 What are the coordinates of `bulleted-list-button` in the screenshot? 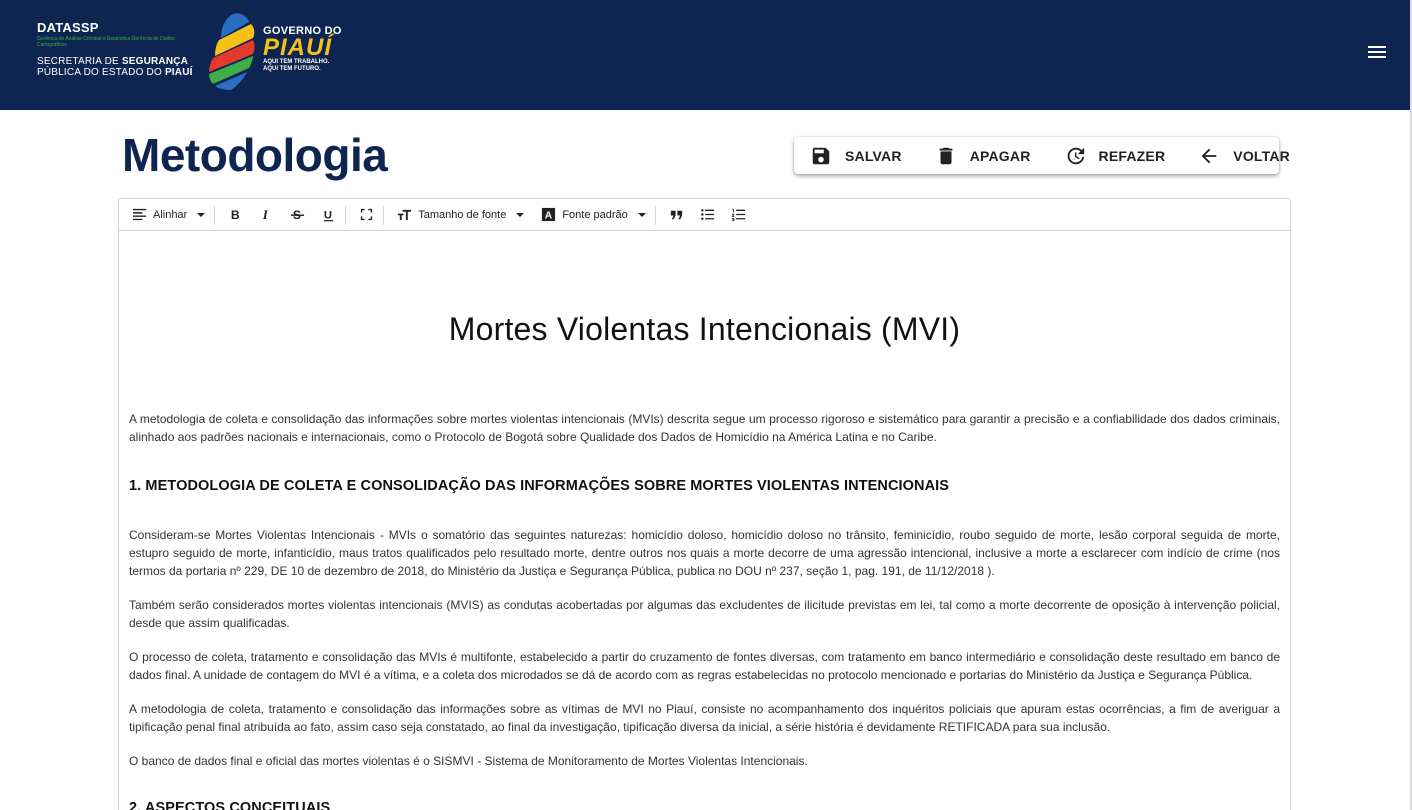 It's located at (707, 215).